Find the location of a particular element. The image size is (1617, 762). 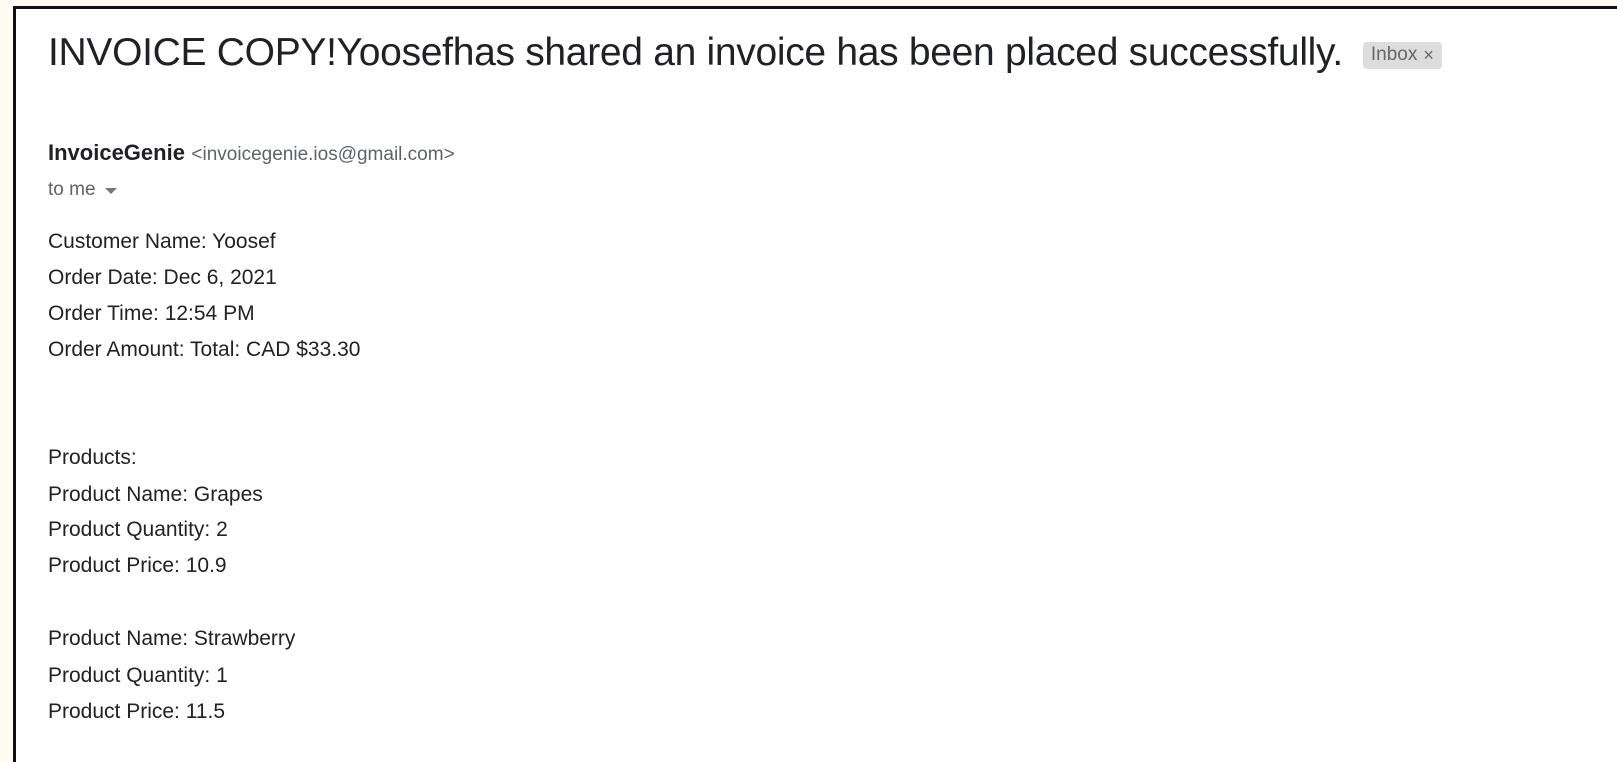

sender-email: <invoicegenie.ios@gmail.com> is located at coordinates (323, 154).